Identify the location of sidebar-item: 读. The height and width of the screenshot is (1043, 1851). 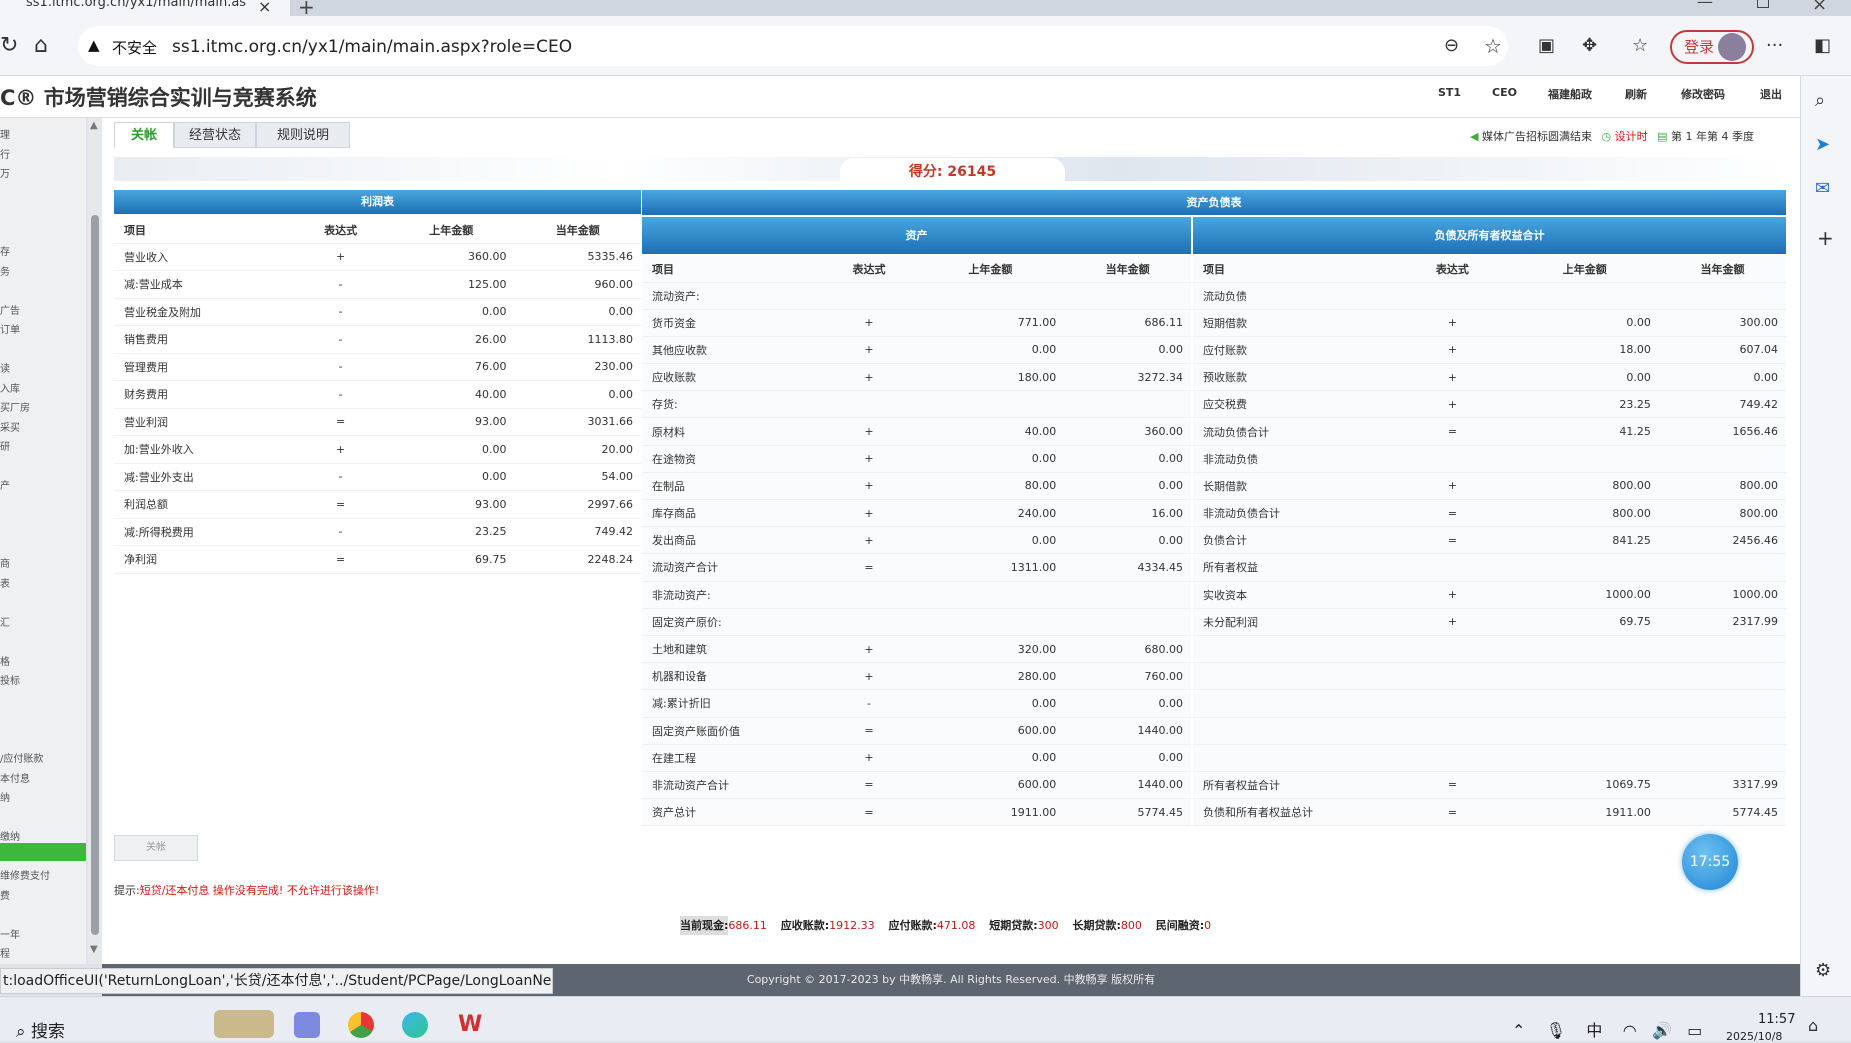
(5, 367).